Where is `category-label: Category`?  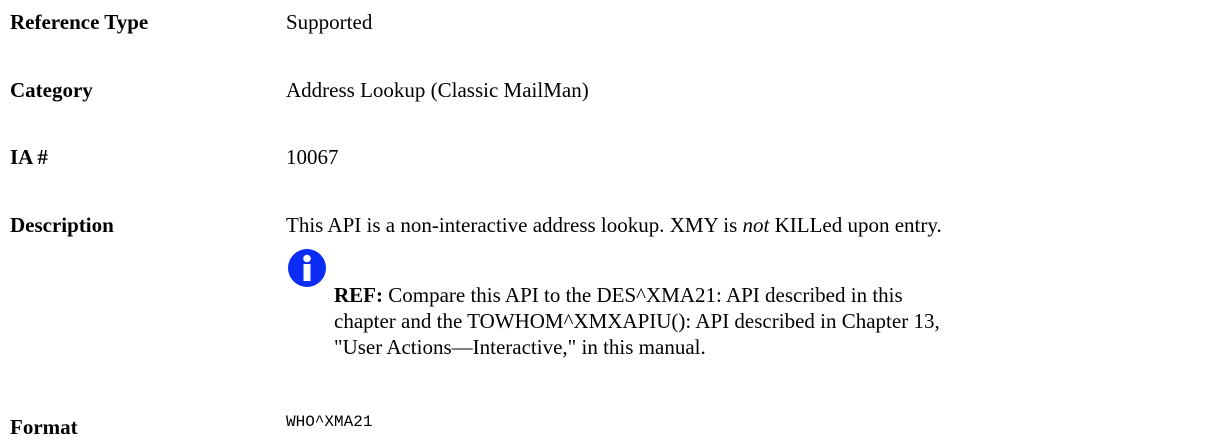 category-label: Category is located at coordinates (51, 90).